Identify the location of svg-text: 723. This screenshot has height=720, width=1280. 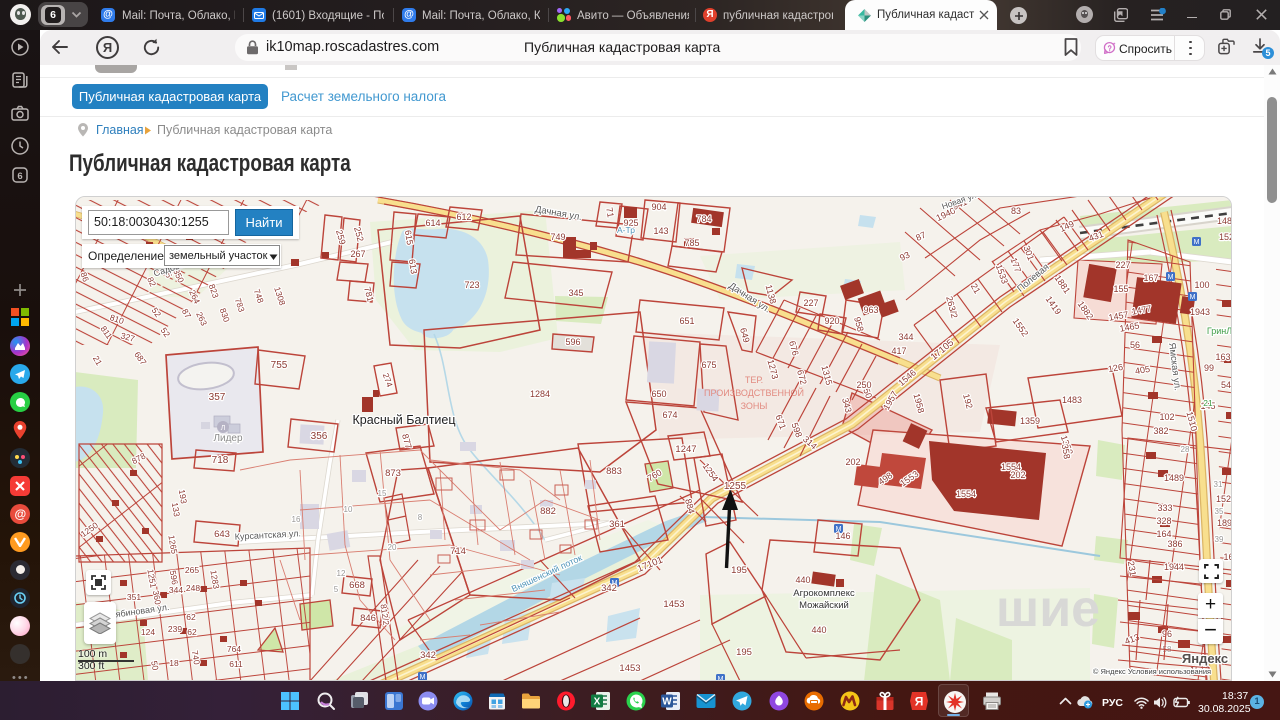
(471, 285).